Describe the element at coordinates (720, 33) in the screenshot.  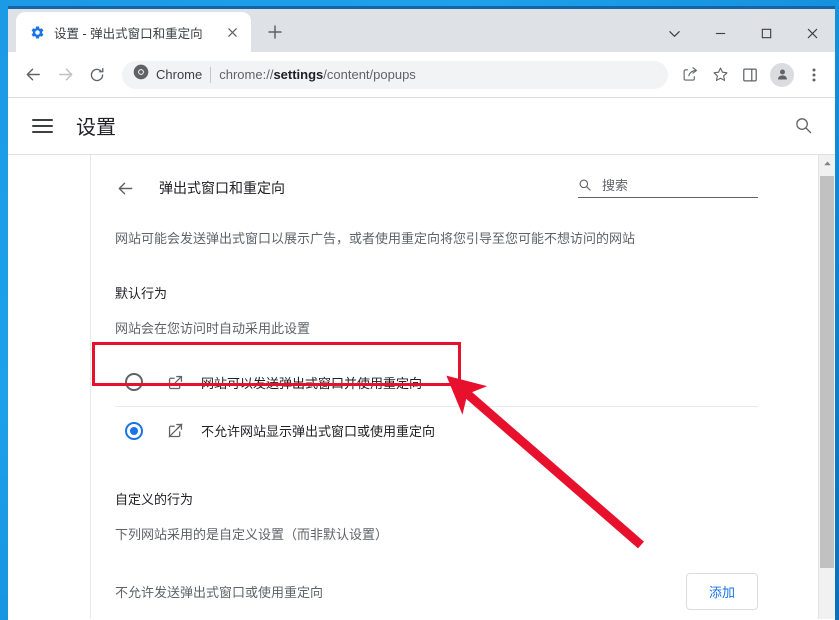
I see `minimize-icon` at that location.